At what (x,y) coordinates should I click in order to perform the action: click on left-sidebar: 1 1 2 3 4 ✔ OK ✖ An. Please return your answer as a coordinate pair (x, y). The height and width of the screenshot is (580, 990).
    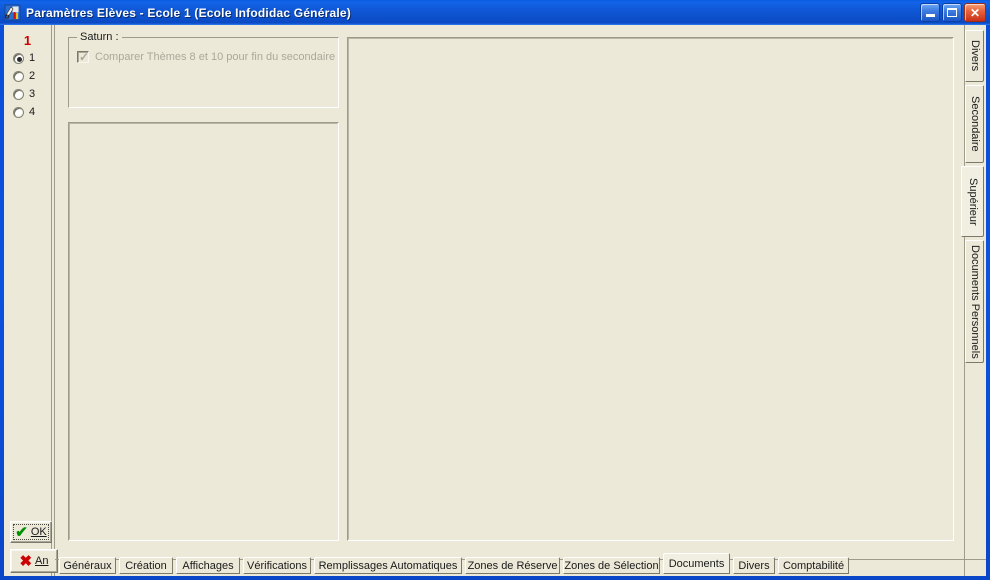
    Looking at the image, I should click on (31, 300).